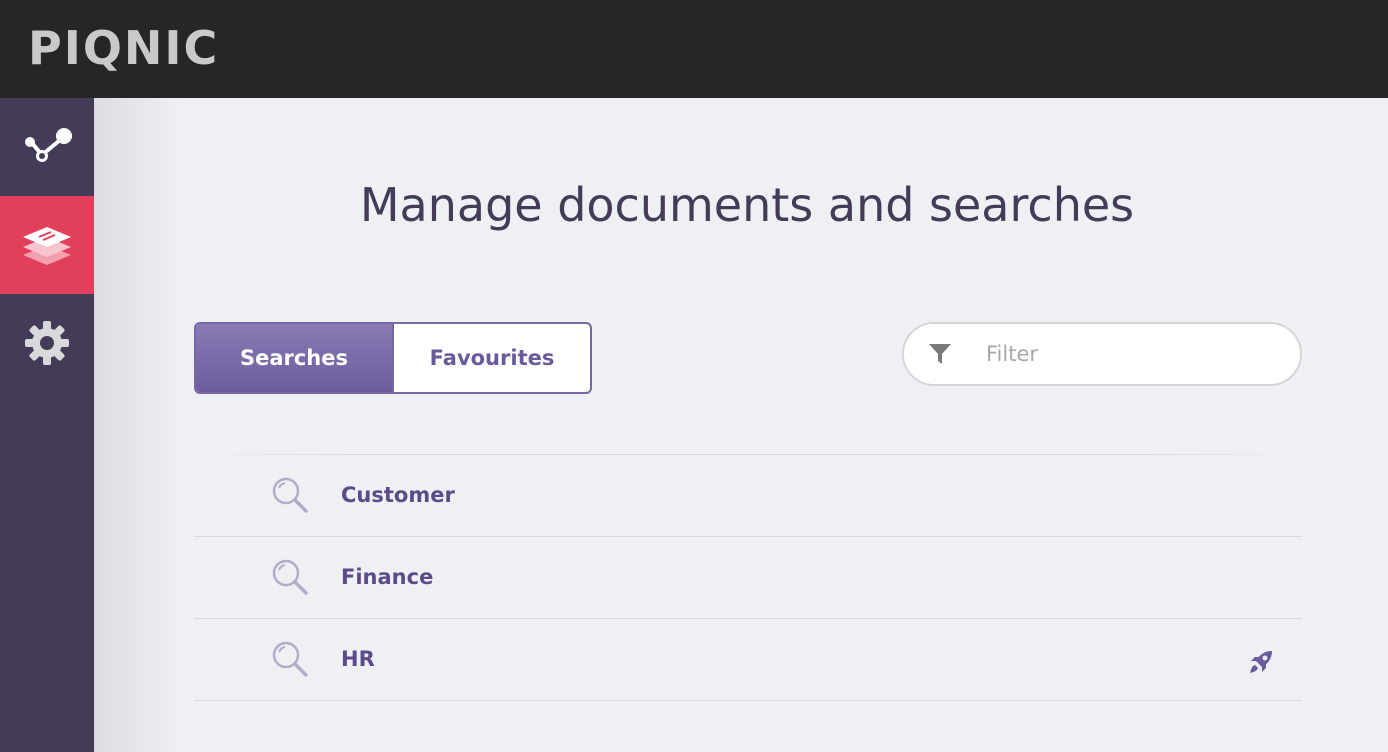  Describe the element at coordinates (748, 660) in the screenshot. I see `list-item: HR` at that location.